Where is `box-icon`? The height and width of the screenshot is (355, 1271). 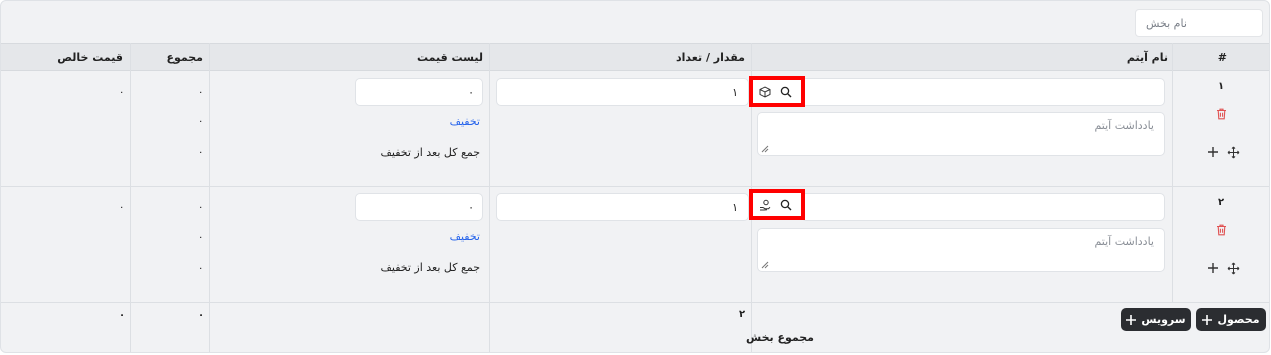 box-icon is located at coordinates (765, 93).